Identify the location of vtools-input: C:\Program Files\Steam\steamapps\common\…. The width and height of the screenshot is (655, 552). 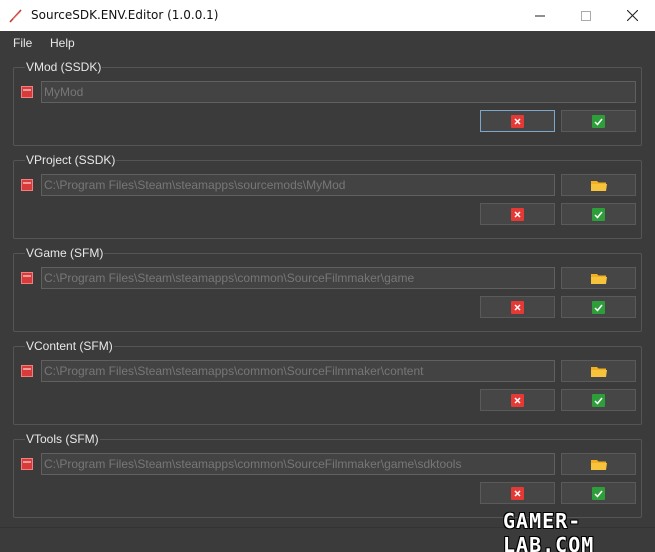
(298, 464).